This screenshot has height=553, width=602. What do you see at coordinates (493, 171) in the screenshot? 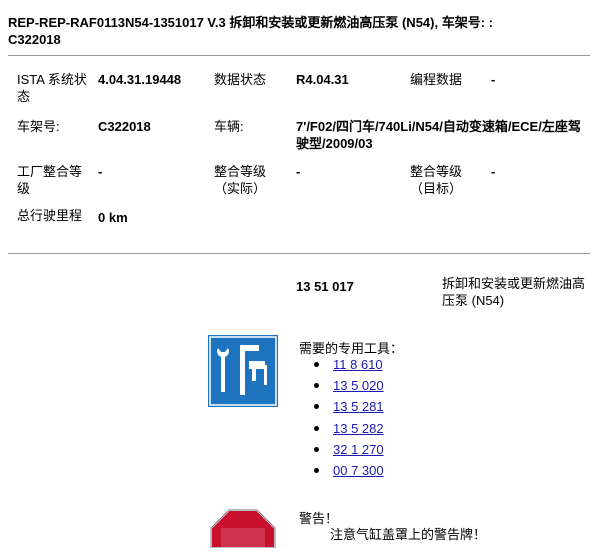
I see `integration-target-value: -` at bounding box center [493, 171].